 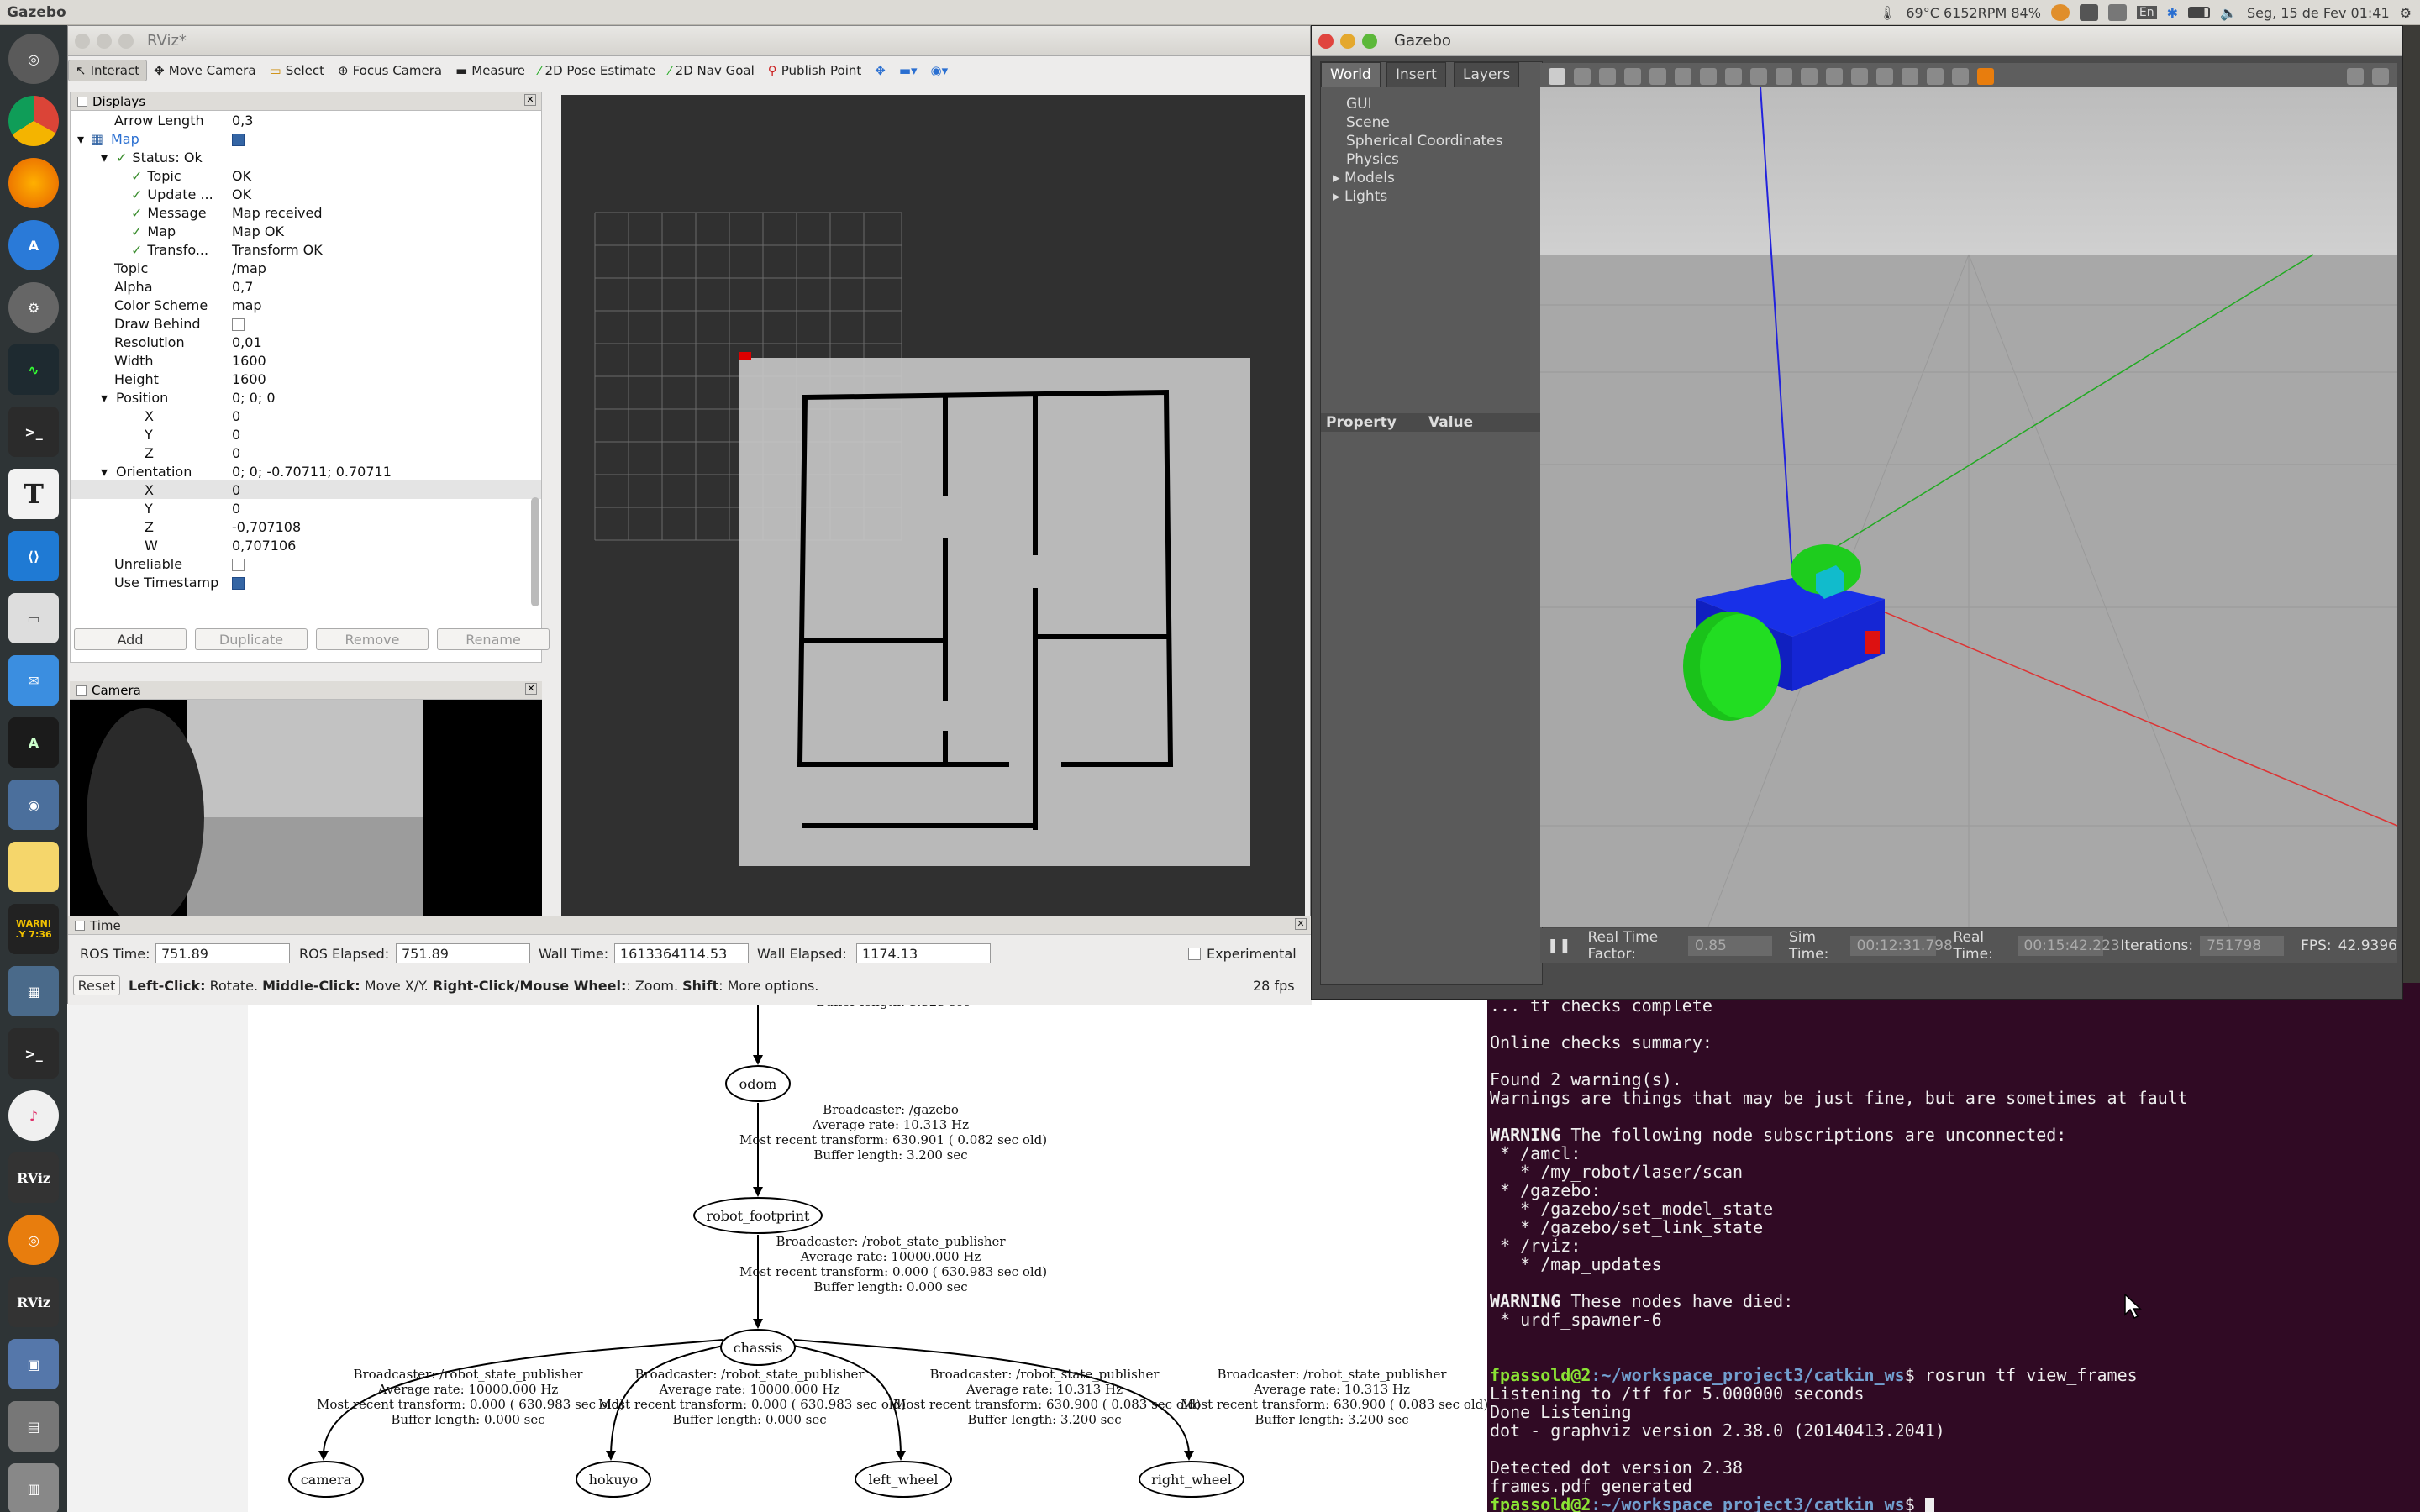 What do you see at coordinates (34, 245) in the screenshot?
I see `app-store-icon: A` at bounding box center [34, 245].